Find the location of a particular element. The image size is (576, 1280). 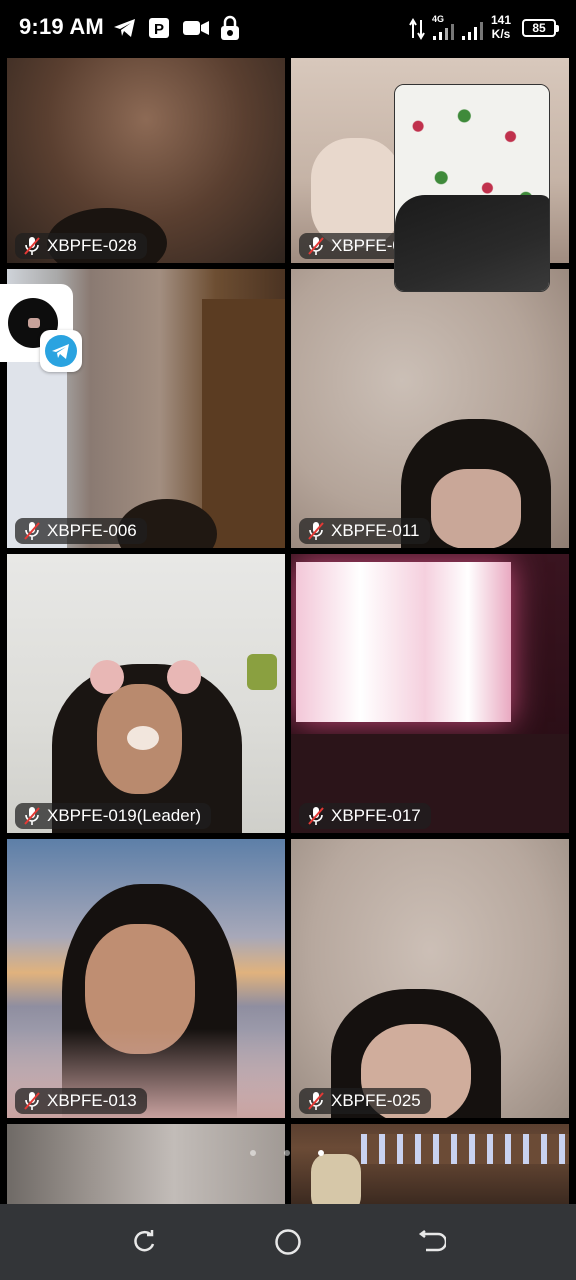

participant-tile: XBPFE-013 is located at coordinates (146, 978).